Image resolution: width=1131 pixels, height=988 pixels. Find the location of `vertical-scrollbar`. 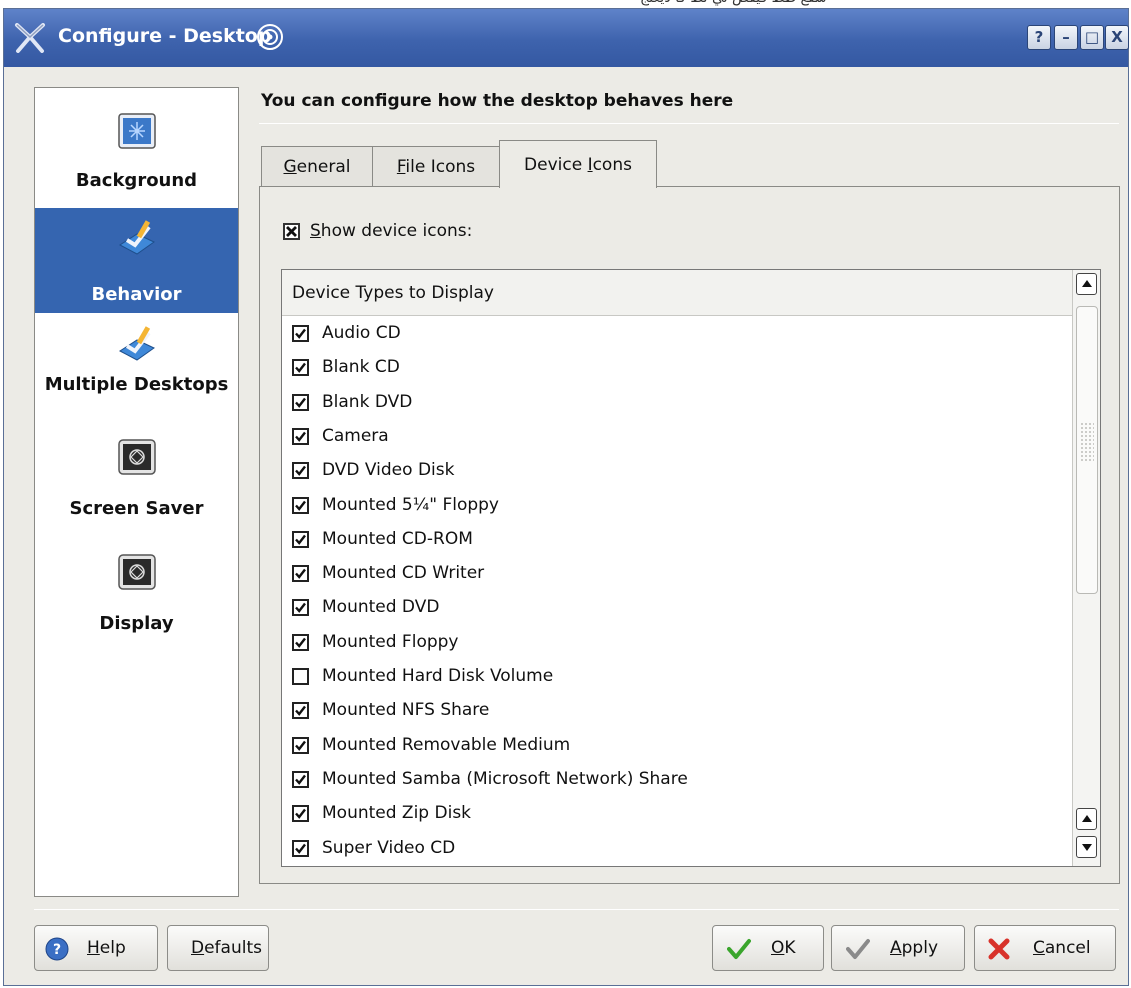

vertical-scrollbar is located at coordinates (1086, 568).